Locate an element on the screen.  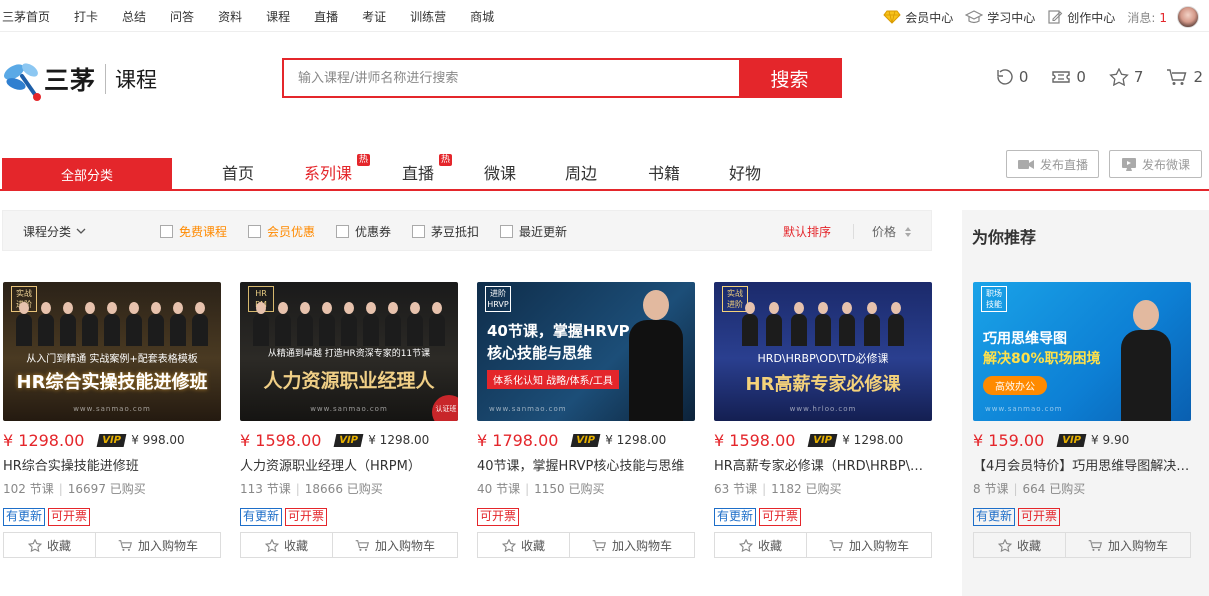
topnav-checkin: 打卡 is located at coordinates (86, 16).